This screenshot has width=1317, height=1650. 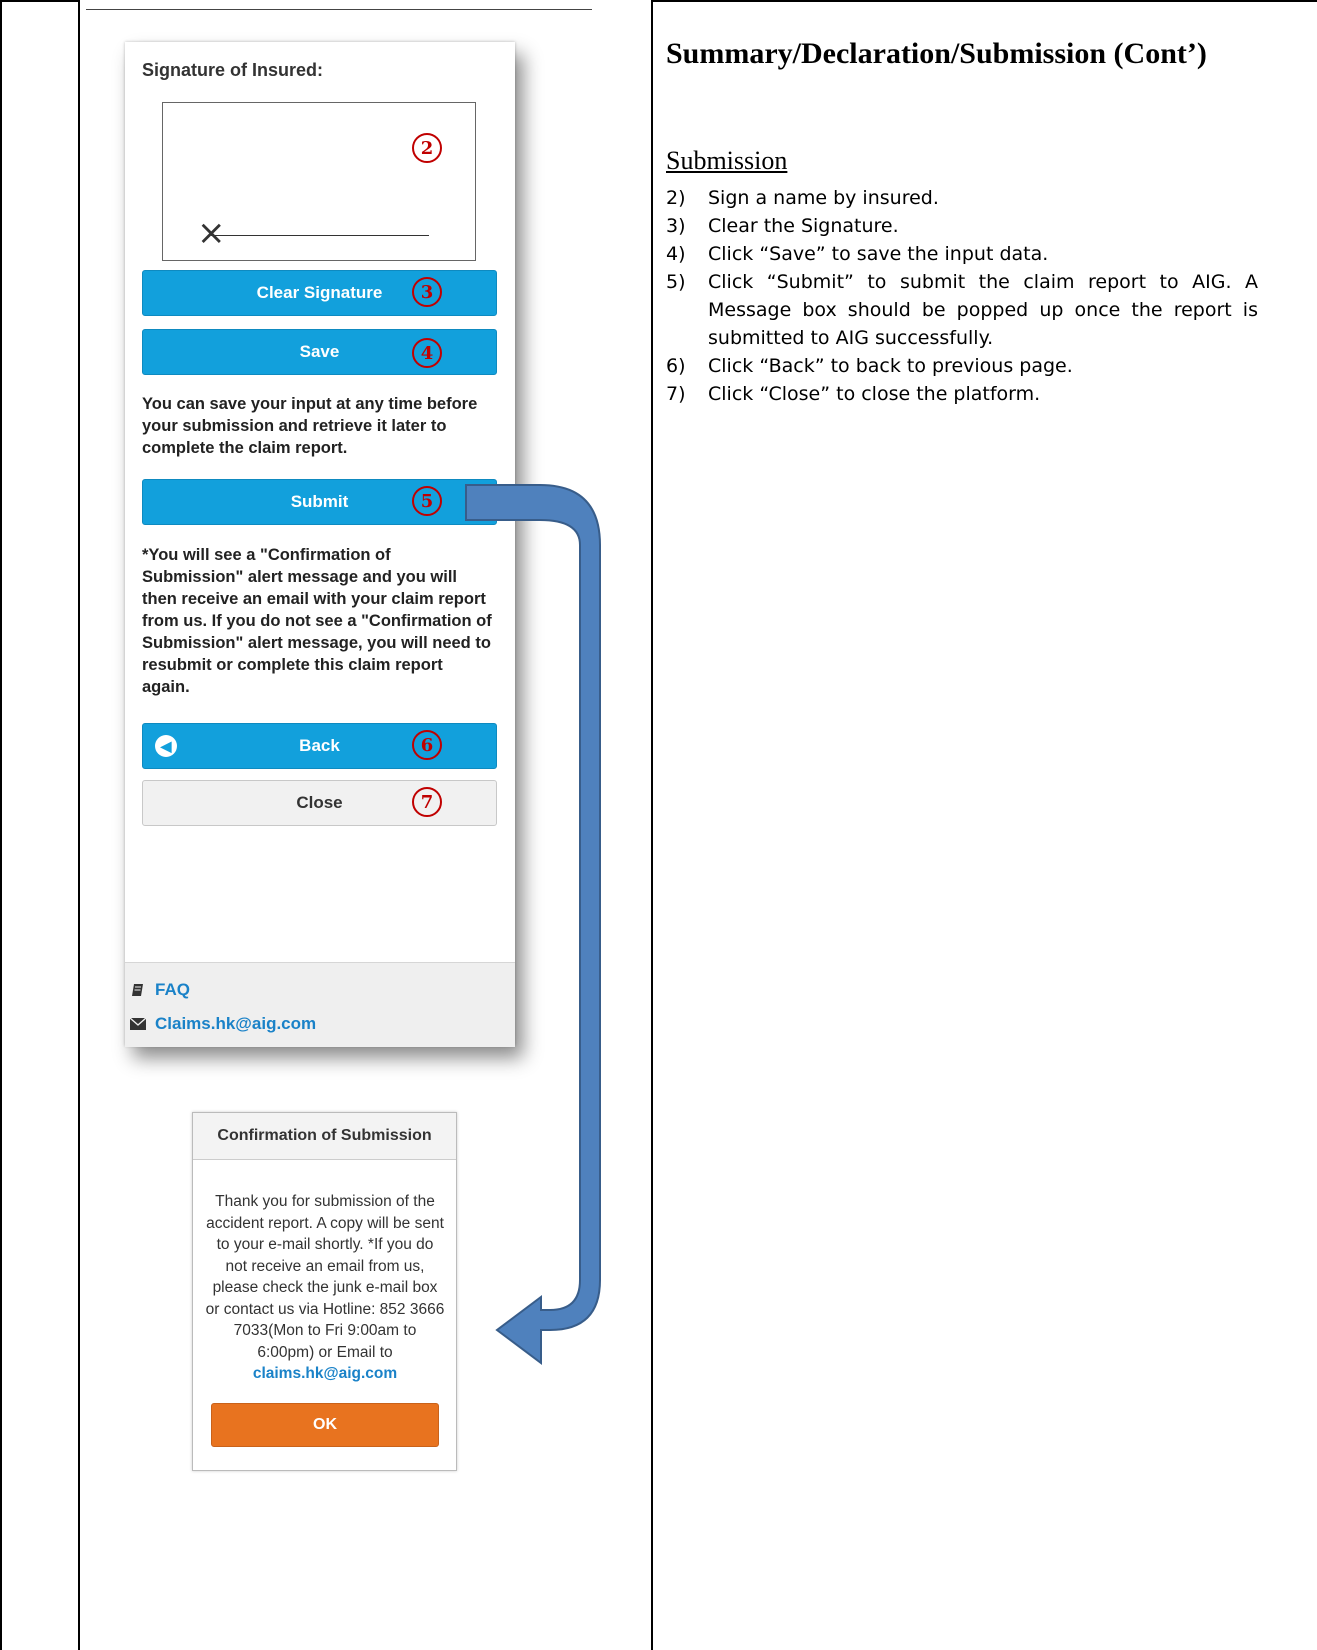 What do you see at coordinates (236, 1023) in the screenshot?
I see `email-label: Claims.hk@aig.com` at bounding box center [236, 1023].